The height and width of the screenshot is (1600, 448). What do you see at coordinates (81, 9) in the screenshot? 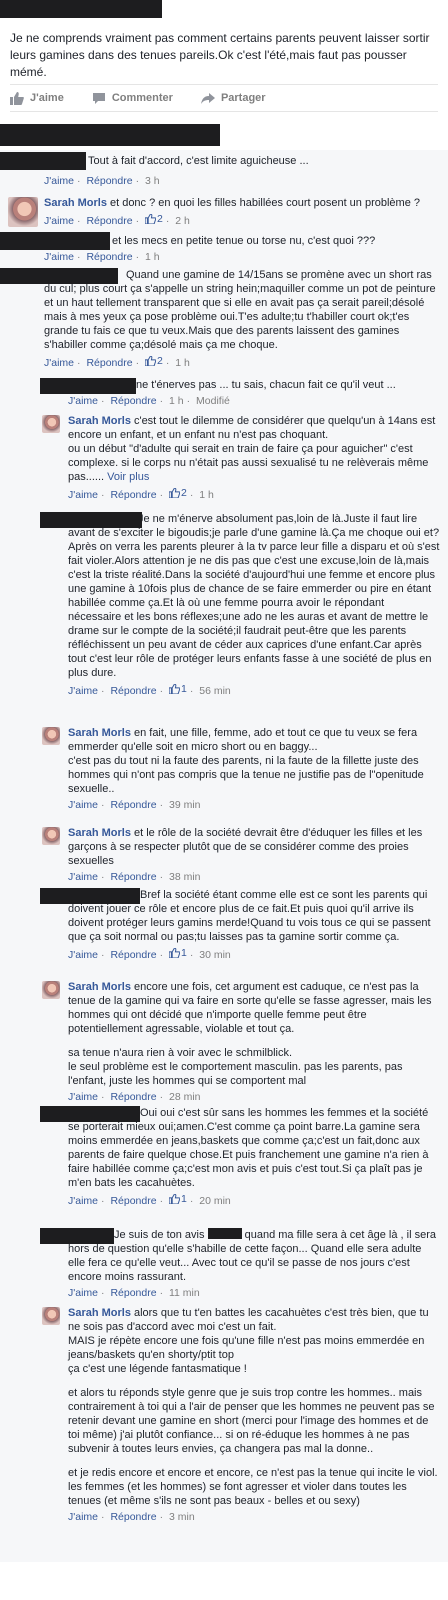
I see `redacted-author` at bounding box center [81, 9].